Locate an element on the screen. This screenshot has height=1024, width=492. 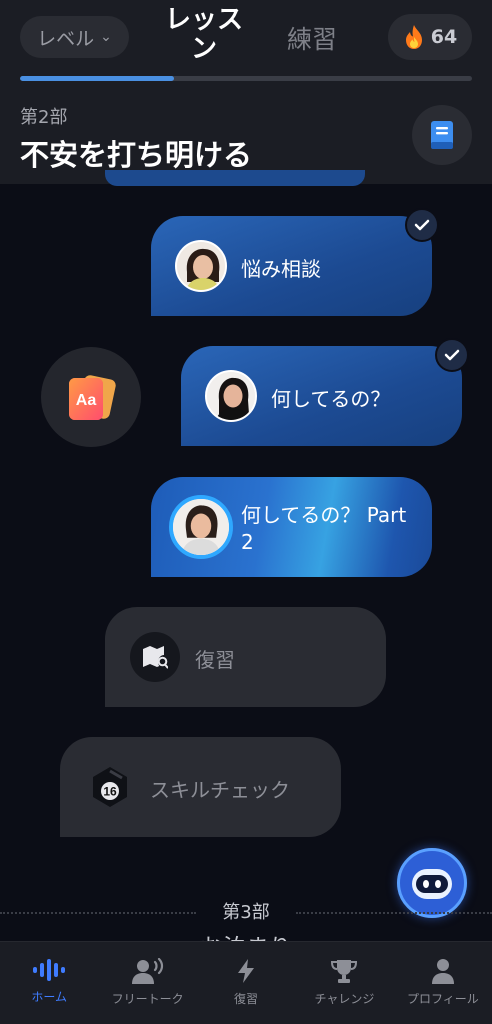
lightning-icon is located at coordinates (246, 971).